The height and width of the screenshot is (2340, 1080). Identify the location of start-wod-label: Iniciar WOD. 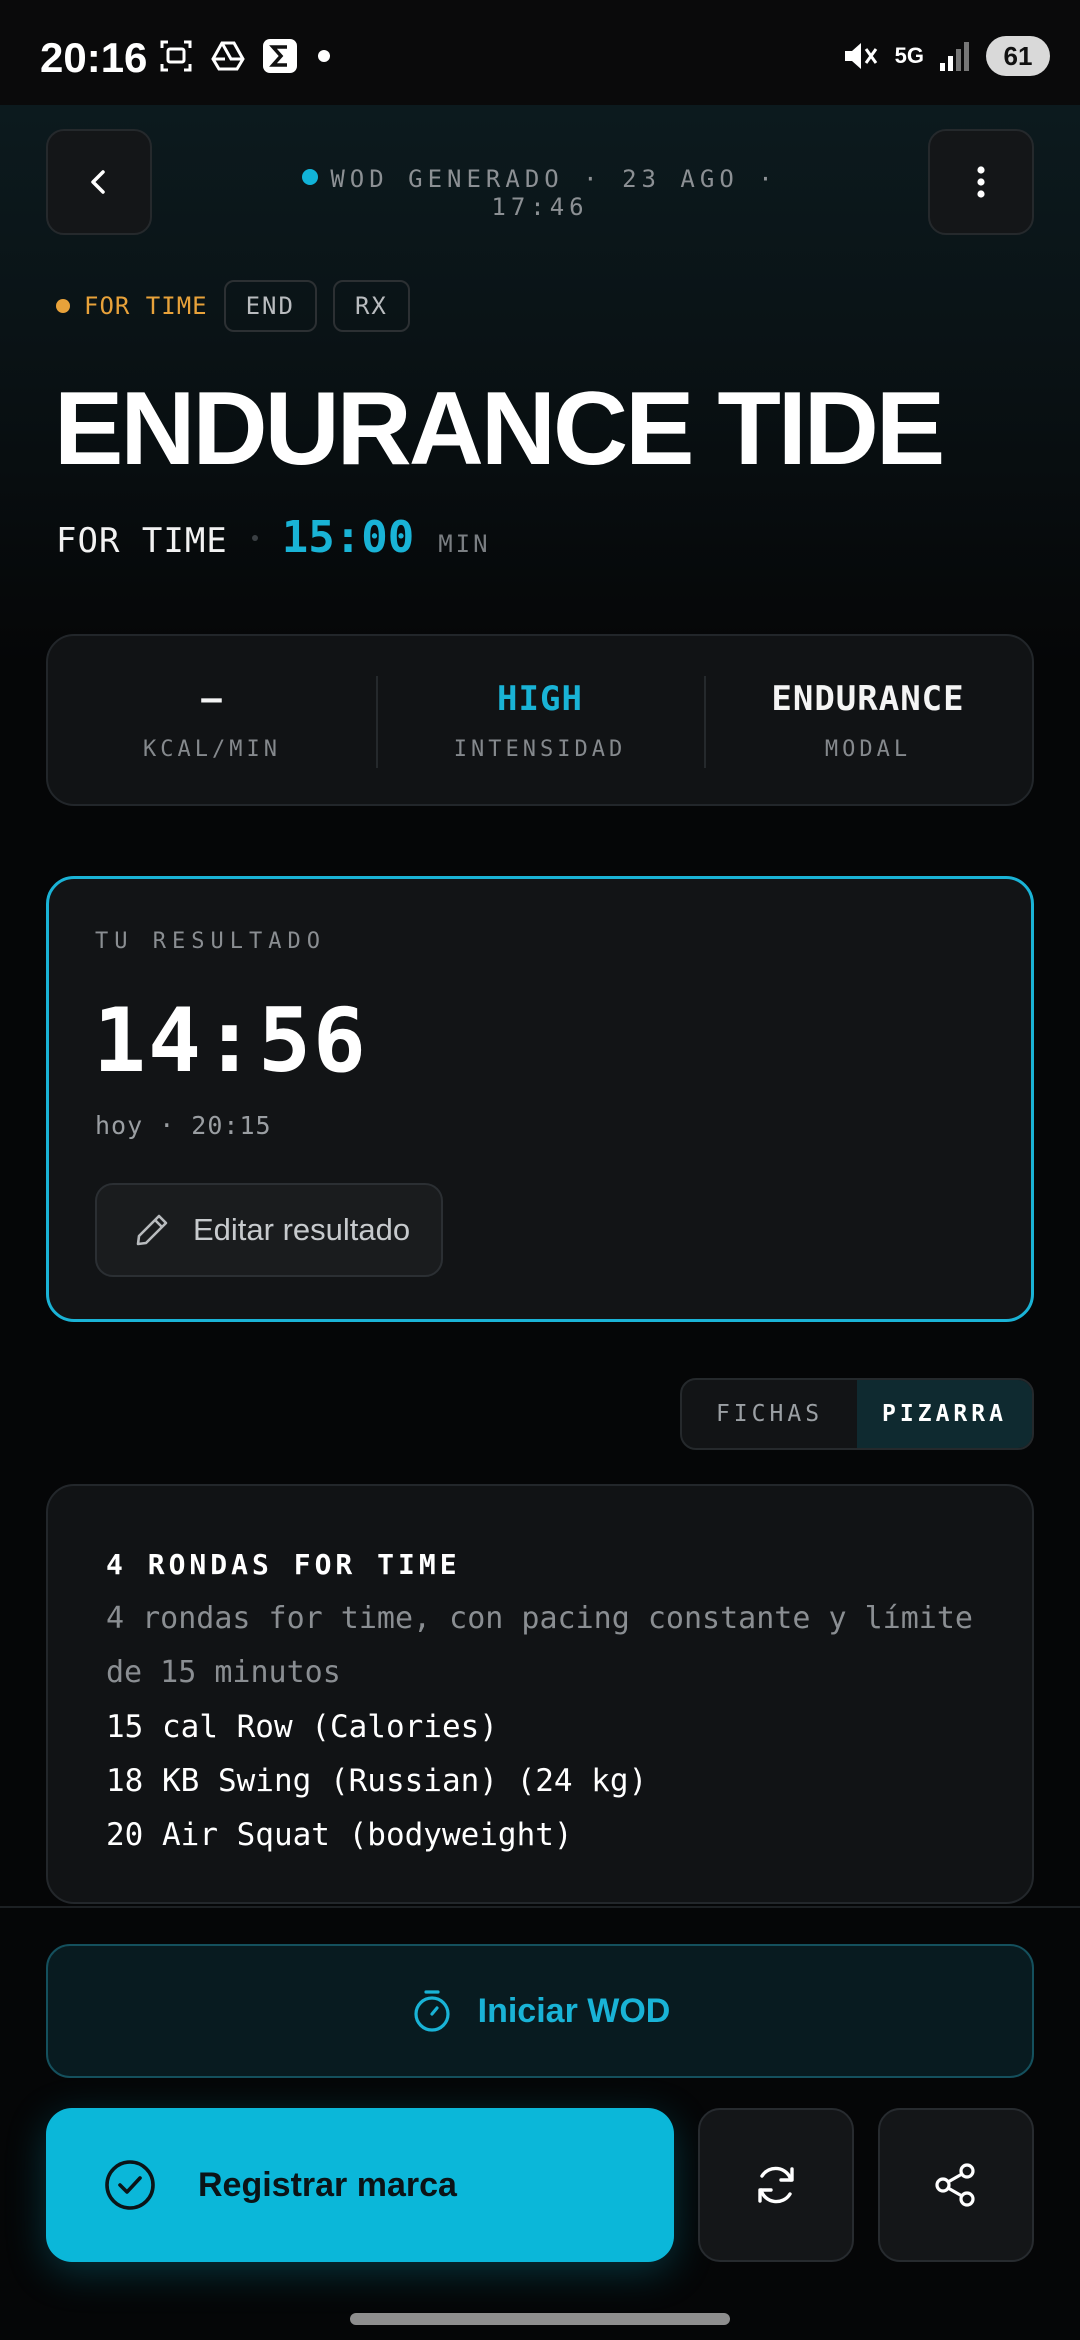
(574, 2010).